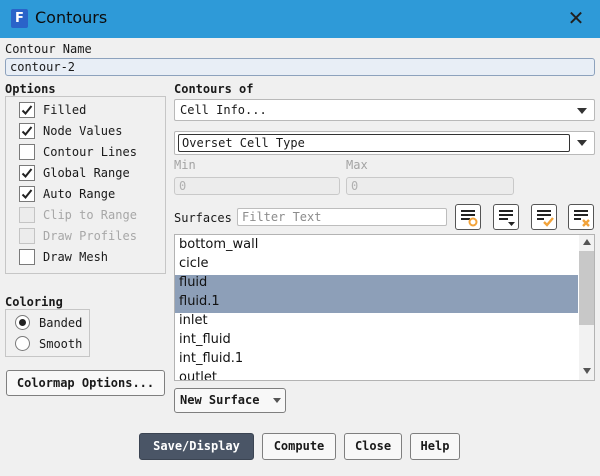 The width and height of the screenshot is (600, 476). I want to click on surfaces-label: Surfaces, so click(203, 218).